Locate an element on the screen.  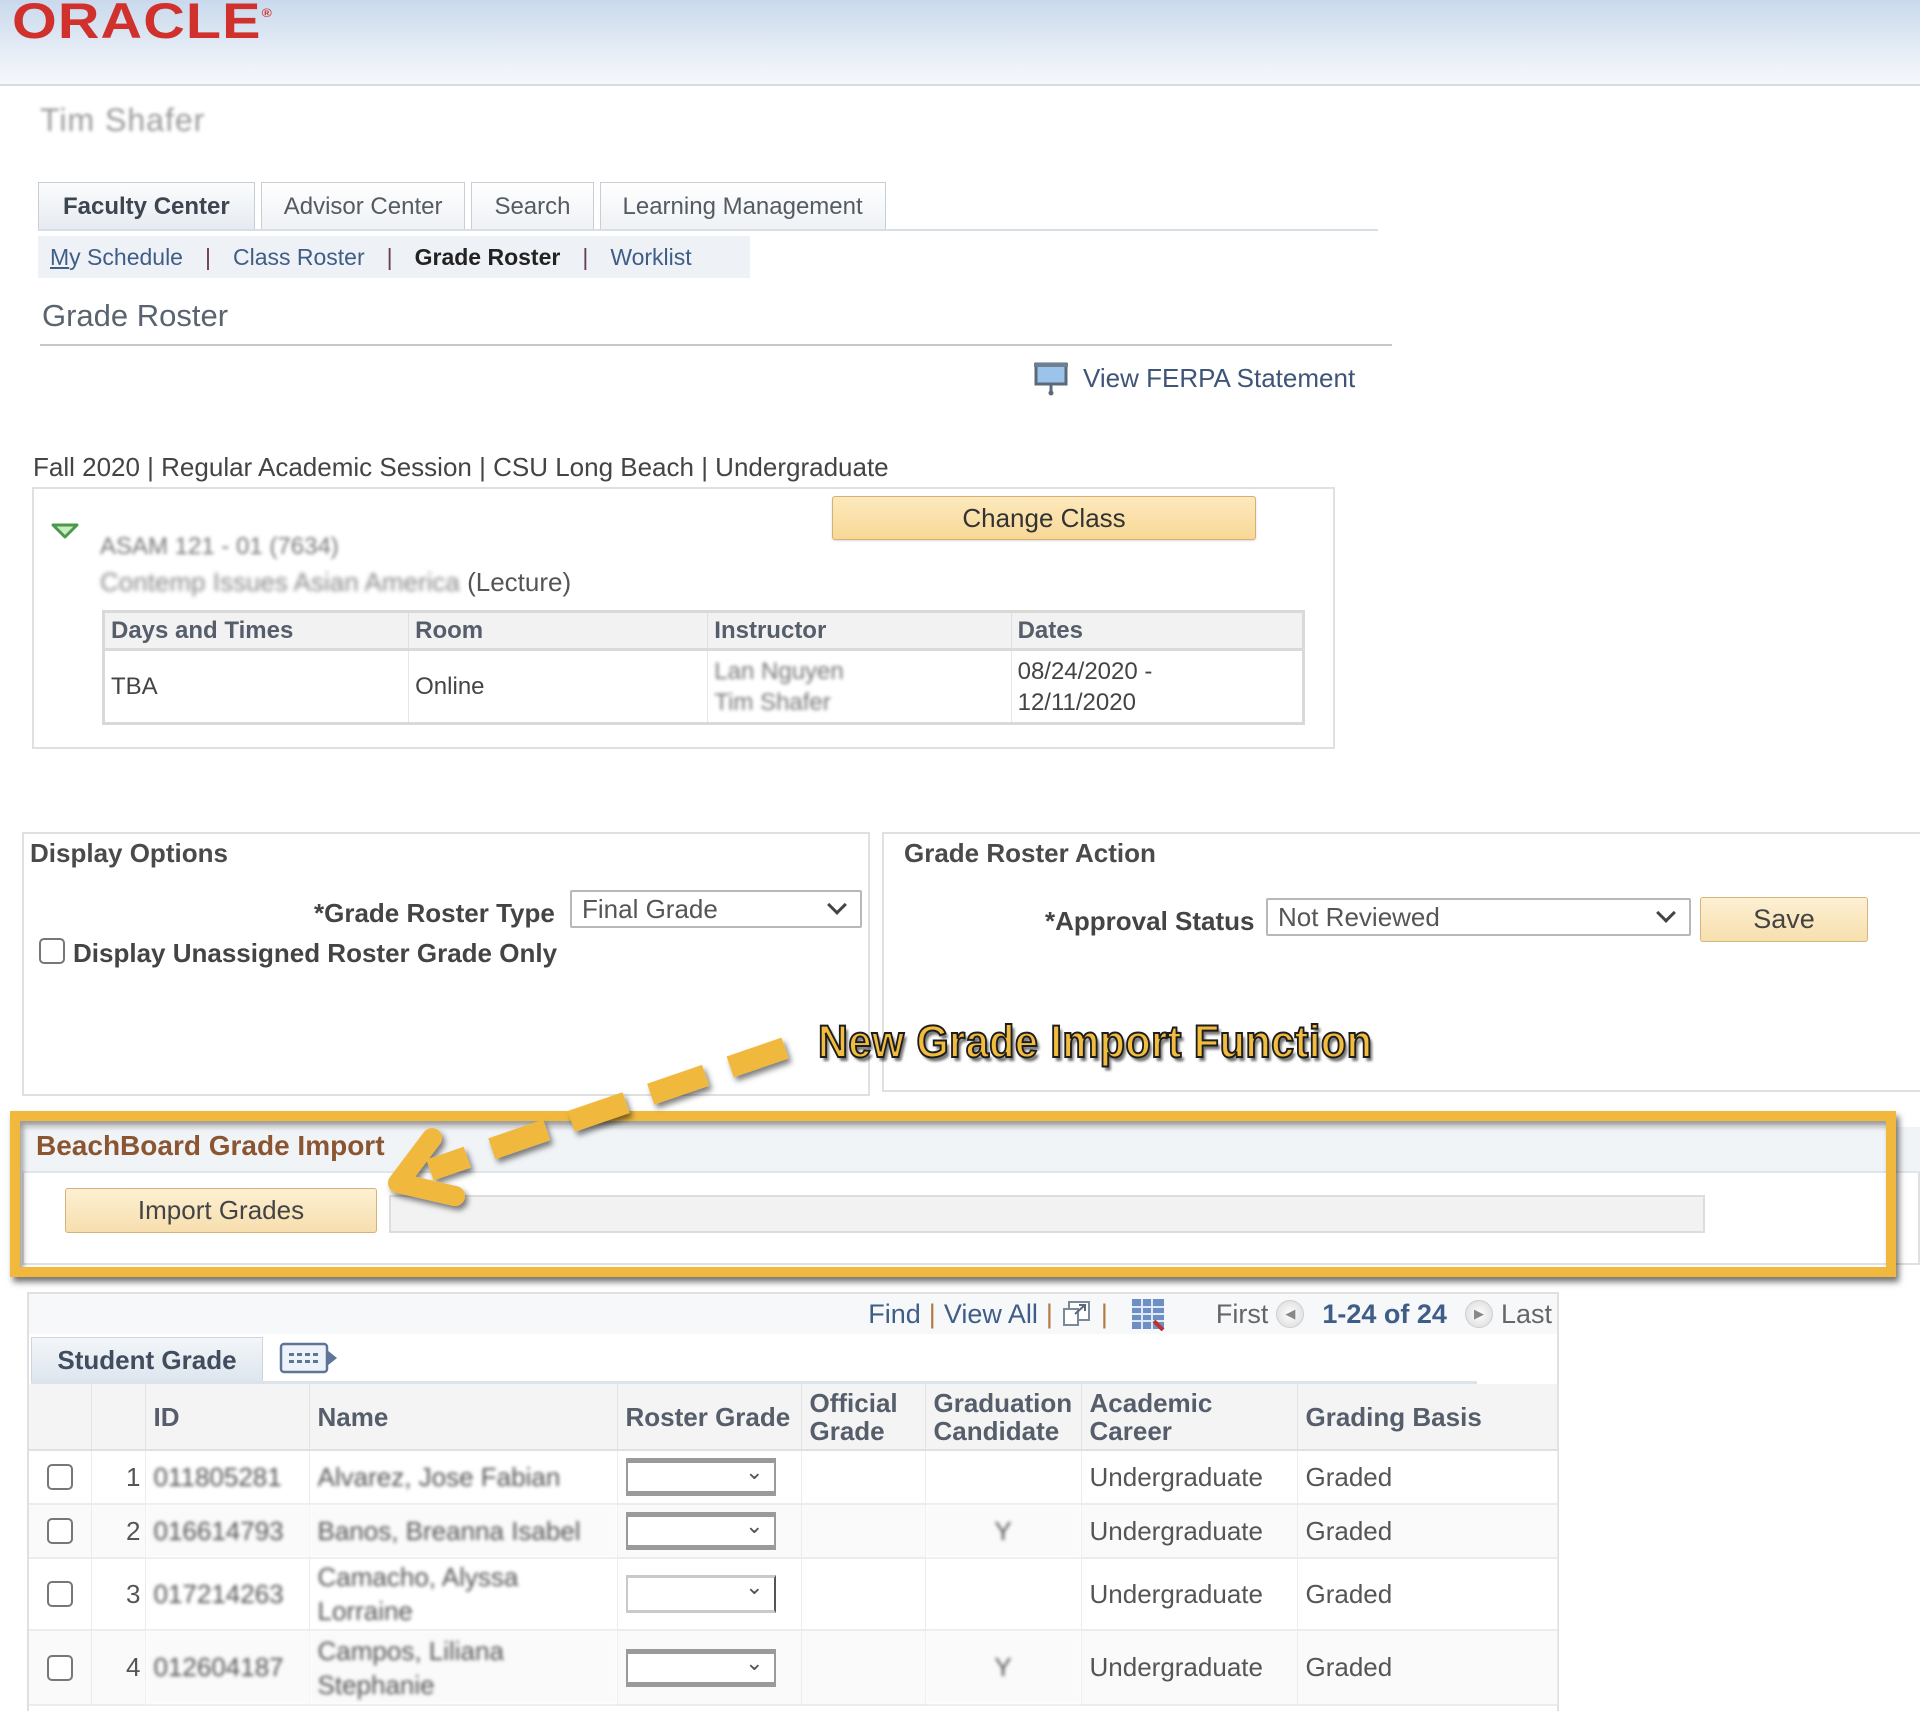
column-header-dates: Dates is located at coordinates (1158, 631).